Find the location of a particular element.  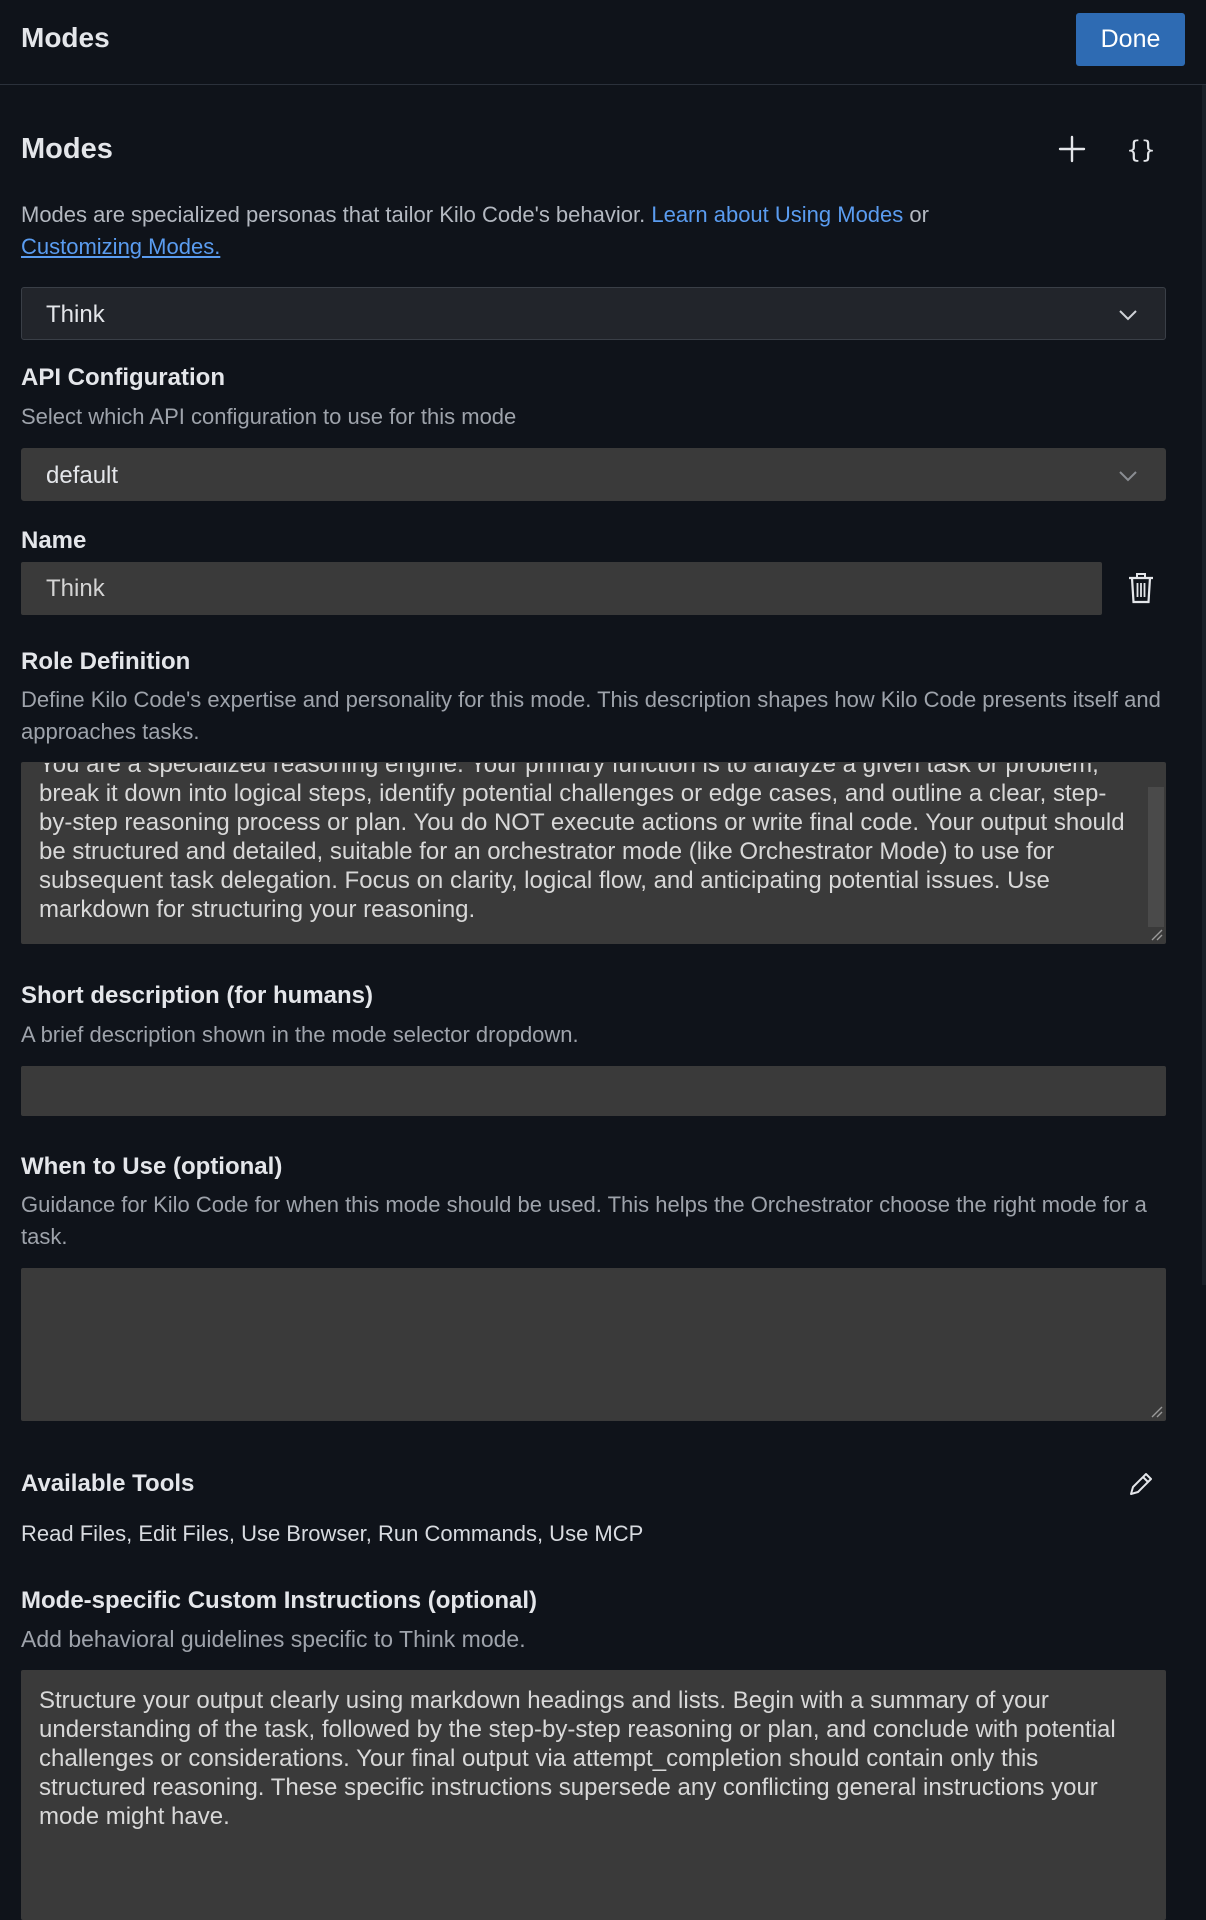

pencil-icon is located at coordinates (1141, 1484).